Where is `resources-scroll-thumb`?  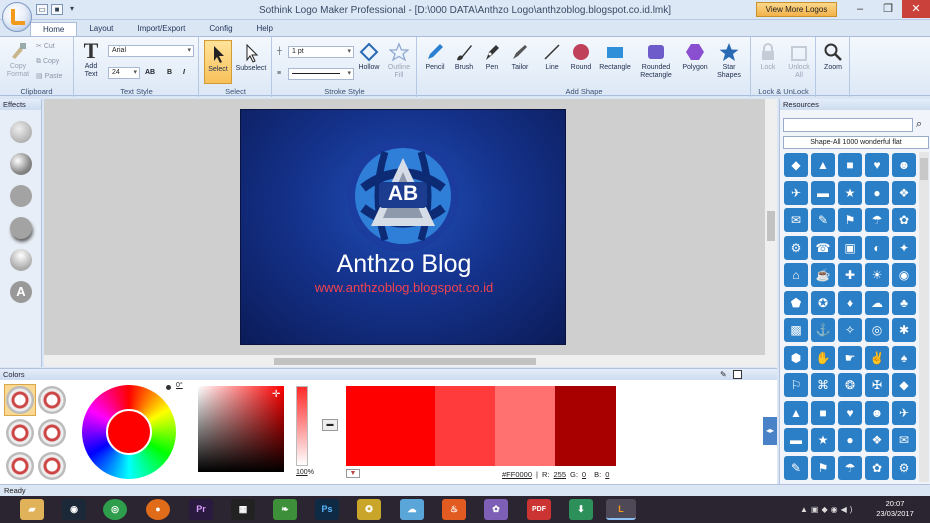 resources-scroll-thumb is located at coordinates (924, 169).